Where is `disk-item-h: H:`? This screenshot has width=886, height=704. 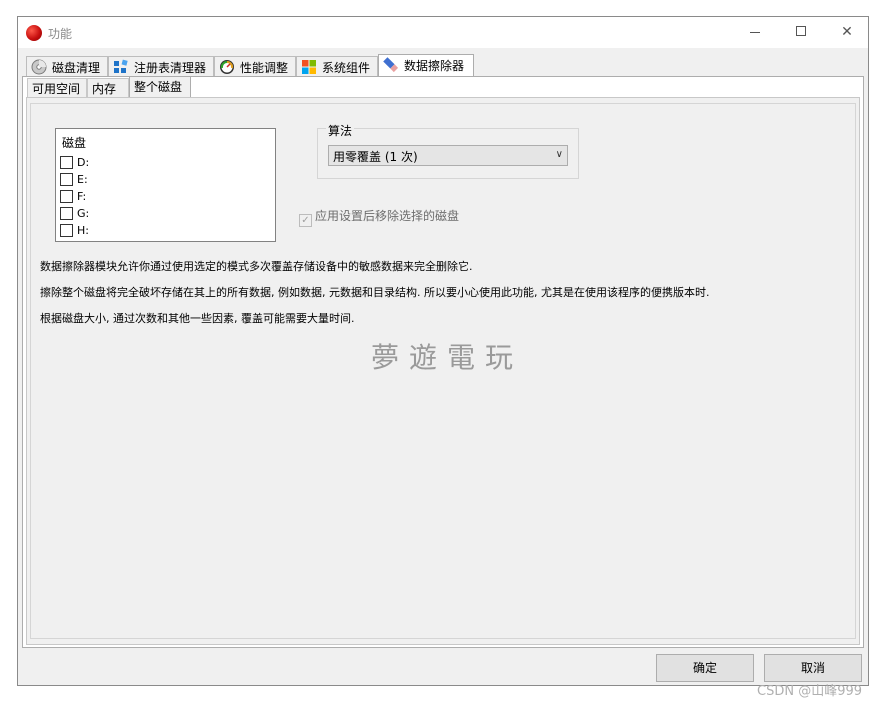
disk-item-h: H: is located at coordinates (74, 231).